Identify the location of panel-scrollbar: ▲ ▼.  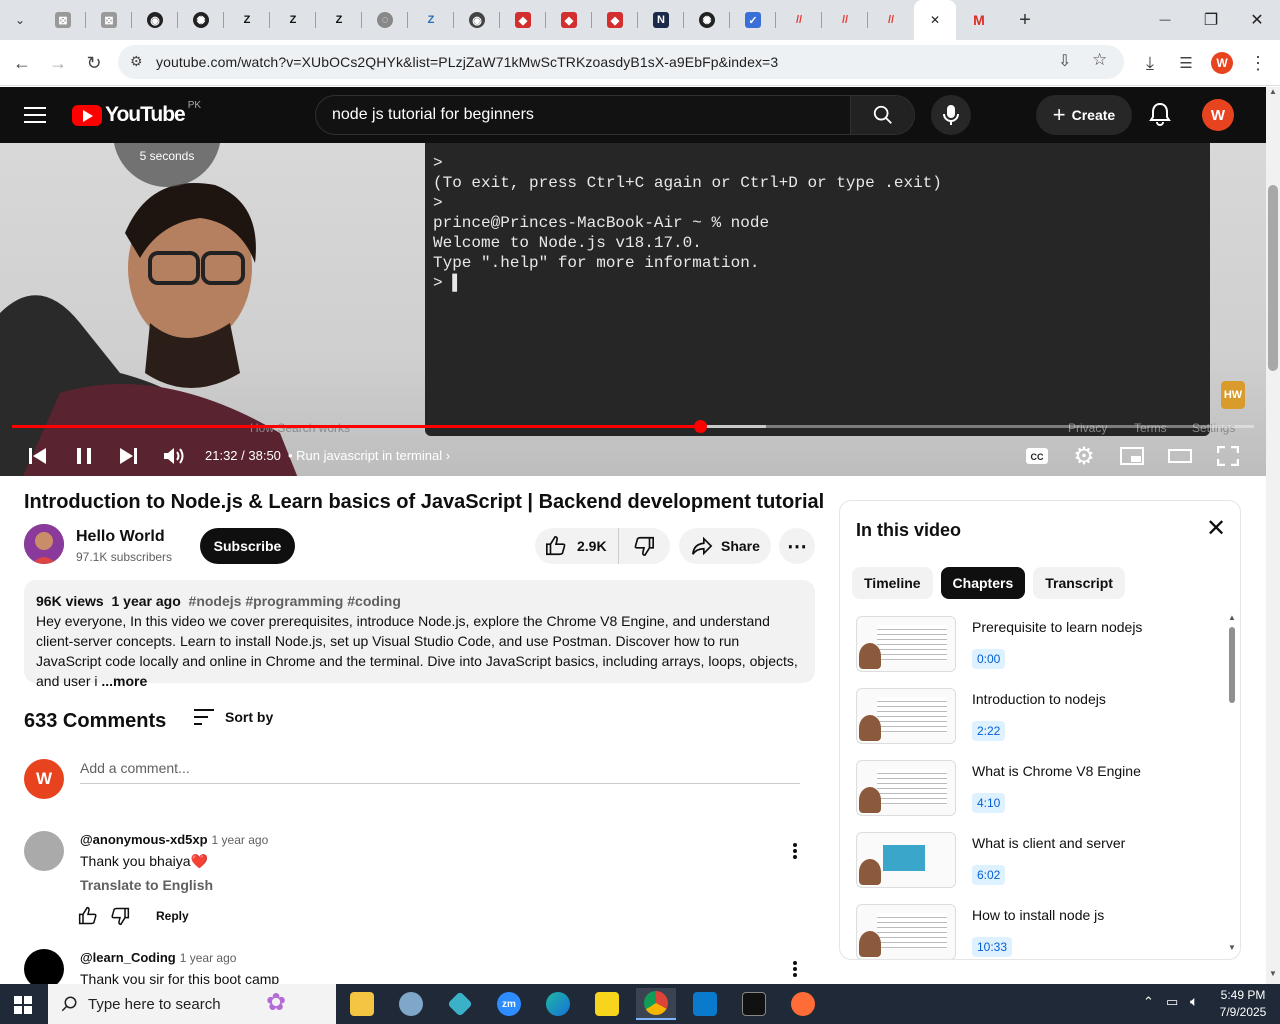
(1232, 783).